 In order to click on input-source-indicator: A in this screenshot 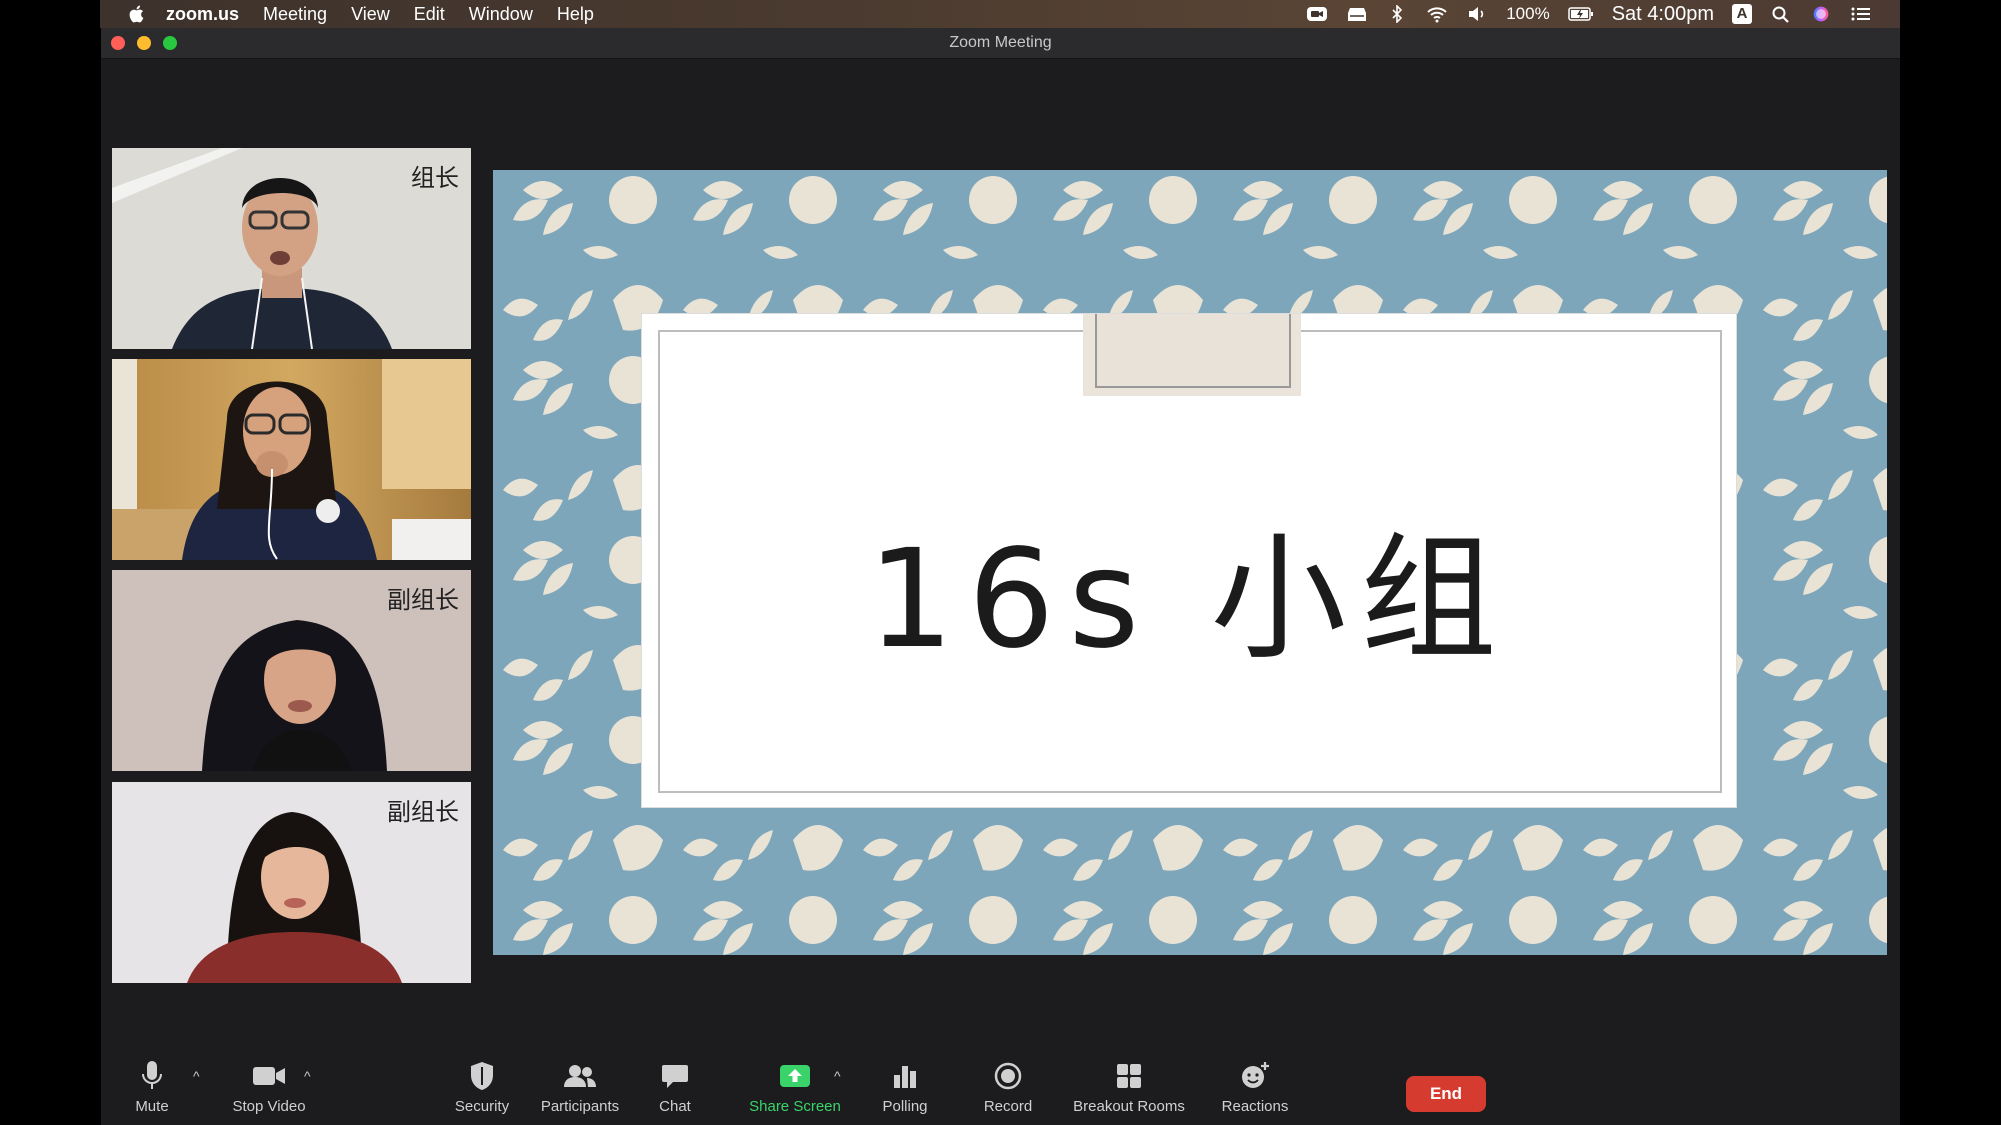, I will do `click(1742, 14)`.